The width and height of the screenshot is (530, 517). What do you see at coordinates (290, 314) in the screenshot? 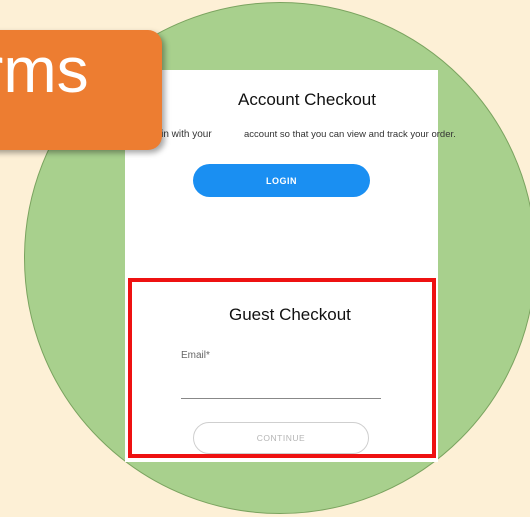
I see `guest-checkout-title: Guest Checkout` at bounding box center [290, 314].